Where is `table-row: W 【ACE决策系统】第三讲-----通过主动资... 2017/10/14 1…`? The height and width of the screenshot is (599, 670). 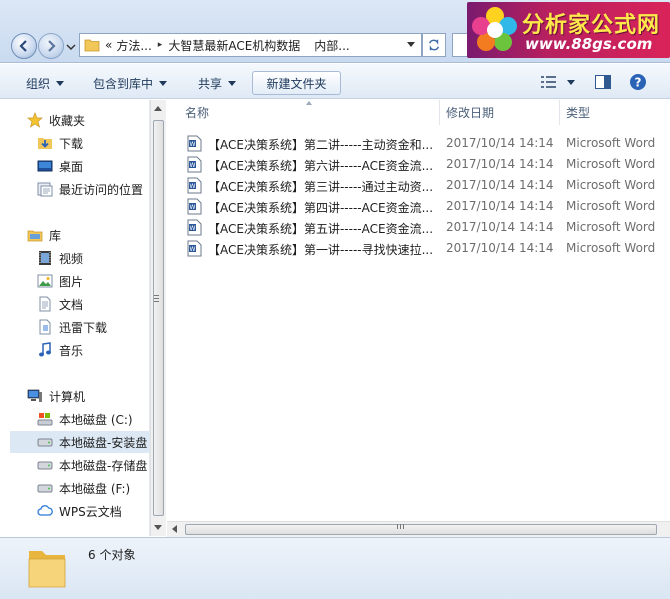
table-row: W 【ACE决策系统】第三讲-----通过主动资... 2017/10/14 1… is located at coordinates (418, 185).